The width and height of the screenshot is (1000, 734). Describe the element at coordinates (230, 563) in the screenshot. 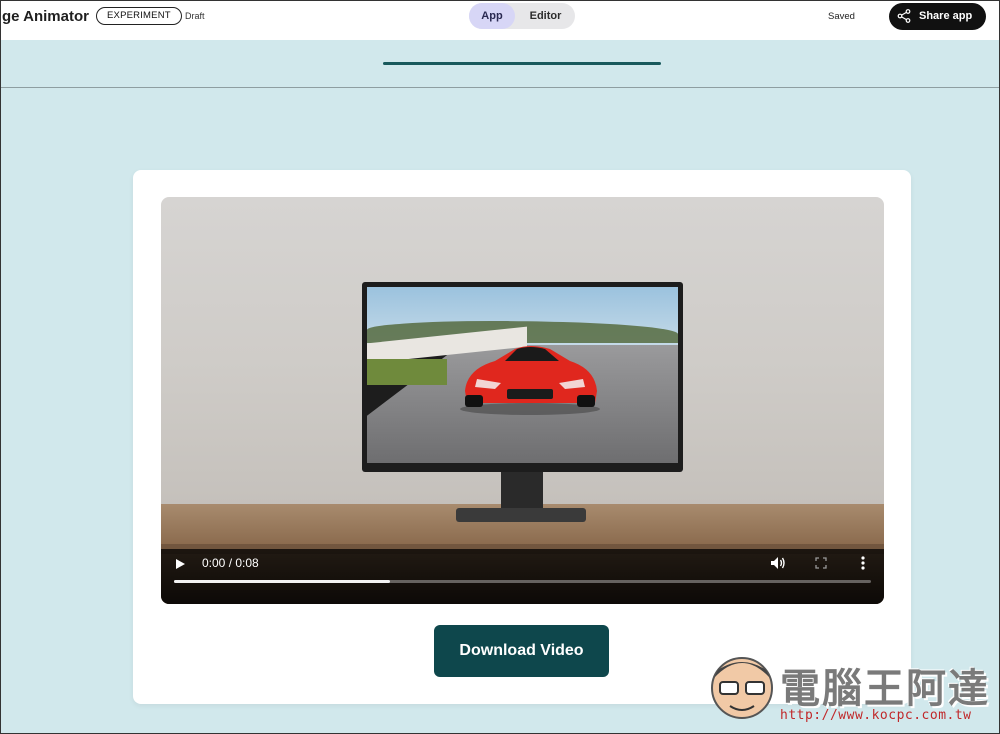

I see `video-time: 0:00 / 0:08` at that location.